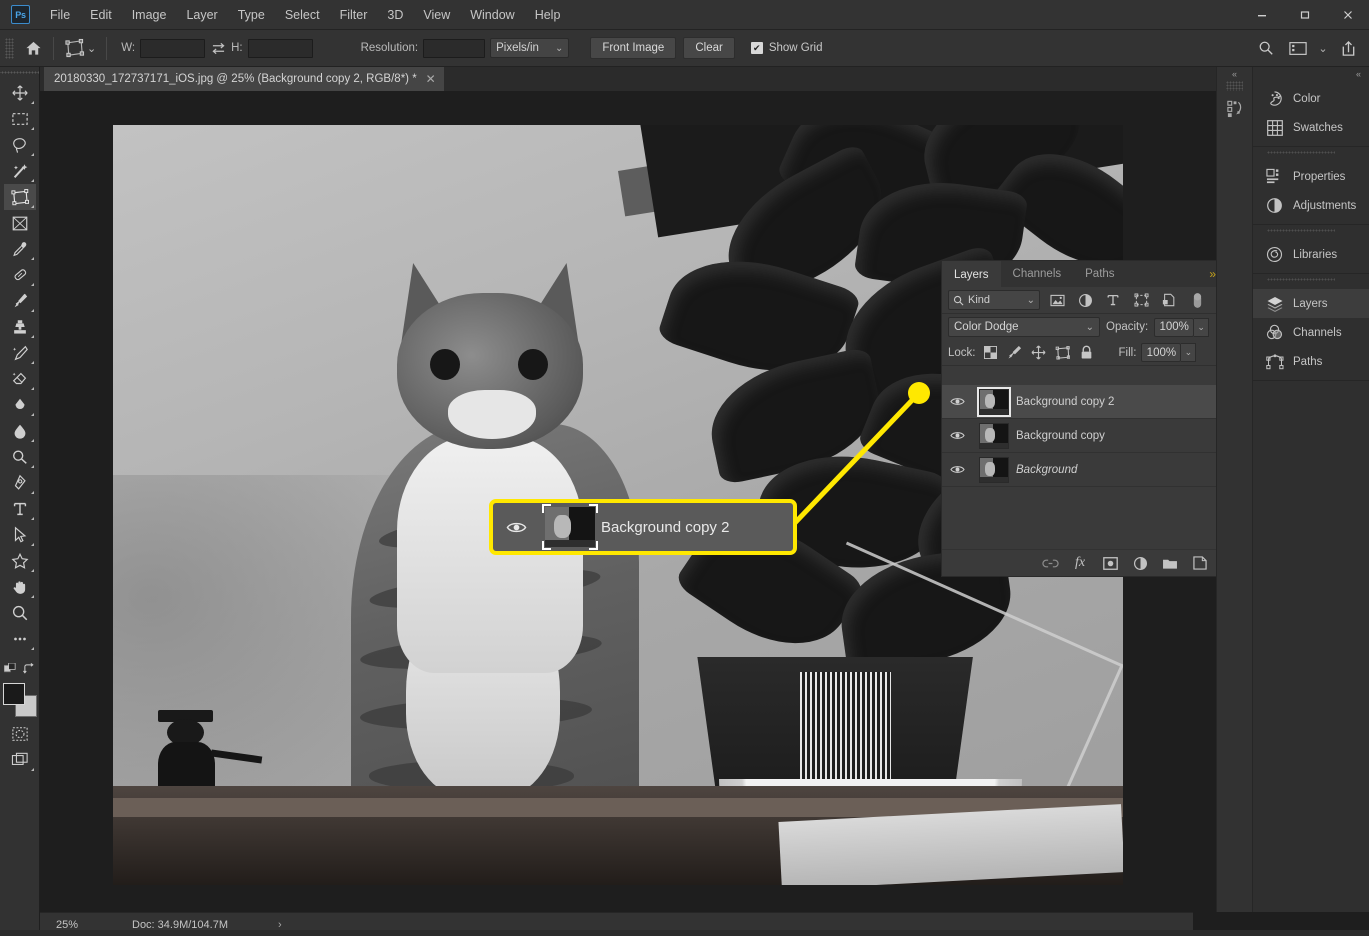  Describe the element at coordinates (1080, 563) in the screenshot. I see `layer-style-fx-icon: fx` at that location.